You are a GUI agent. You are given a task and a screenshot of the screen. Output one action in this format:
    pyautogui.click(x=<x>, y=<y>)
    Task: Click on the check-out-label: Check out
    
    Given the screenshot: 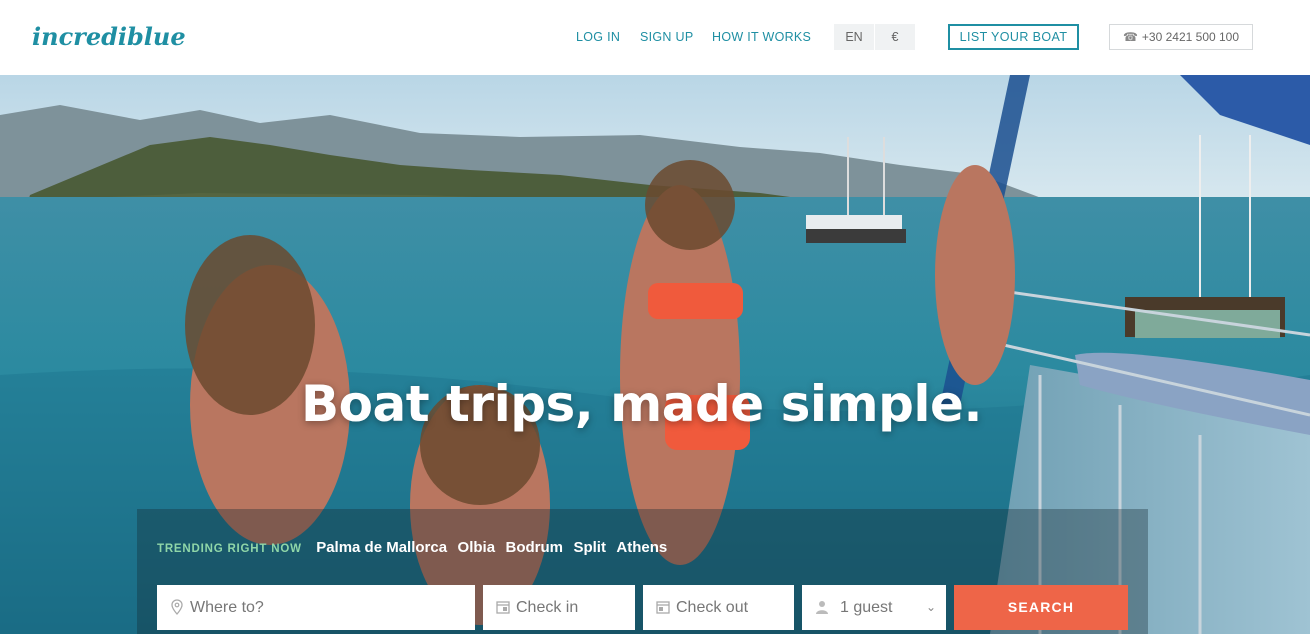 What is the action you would take?
    pyautogui.click(x=712, y=607)
    